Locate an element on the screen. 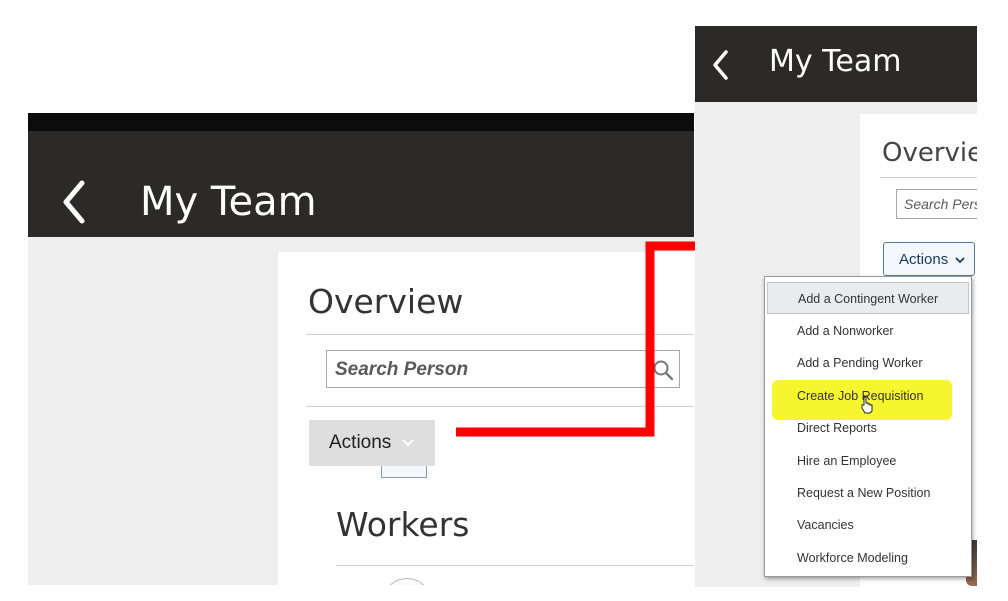  menu-item-workforce-modeling: Workforce Modeling is located at coordinates (868, 558).